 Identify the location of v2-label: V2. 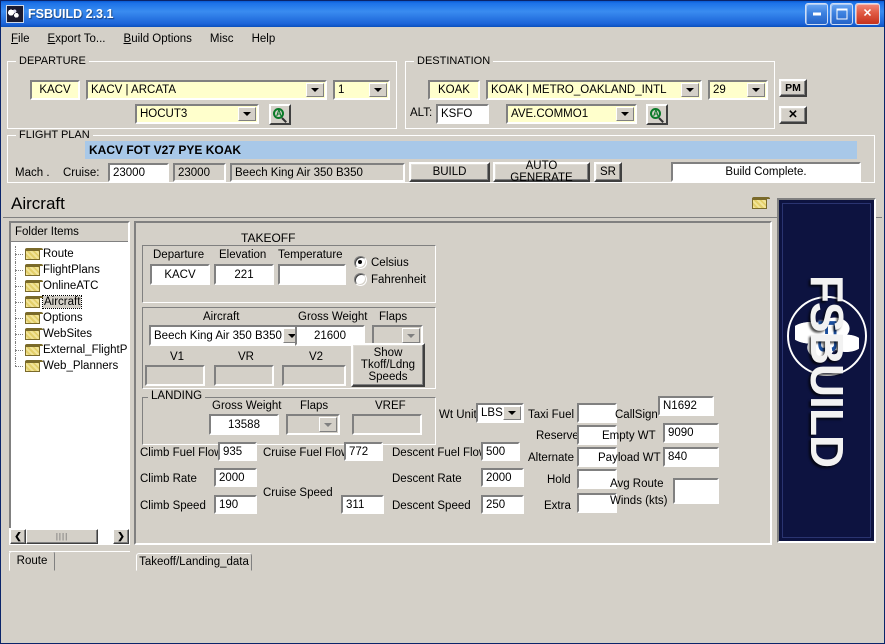
(316, 357).